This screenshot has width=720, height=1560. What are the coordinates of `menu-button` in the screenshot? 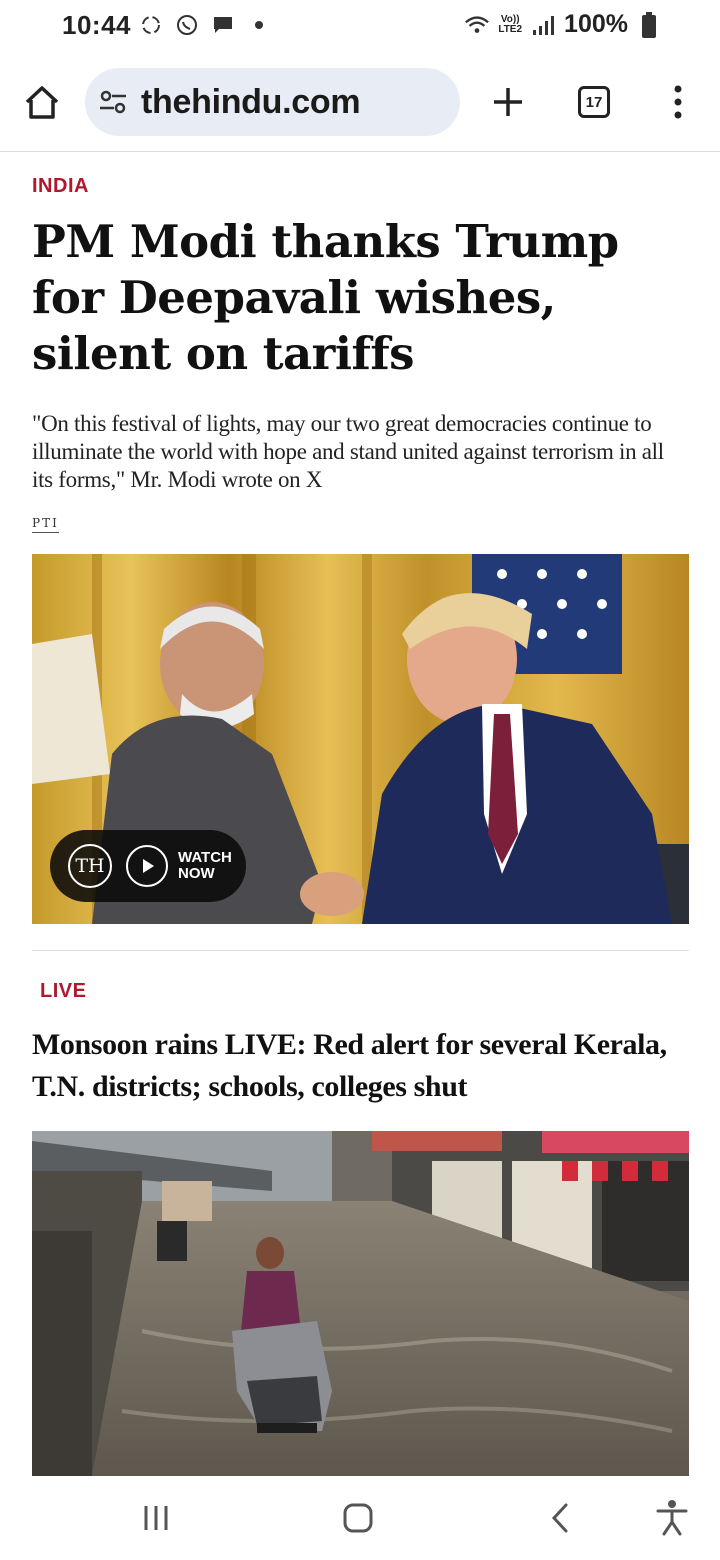 It's located at (678, 102).